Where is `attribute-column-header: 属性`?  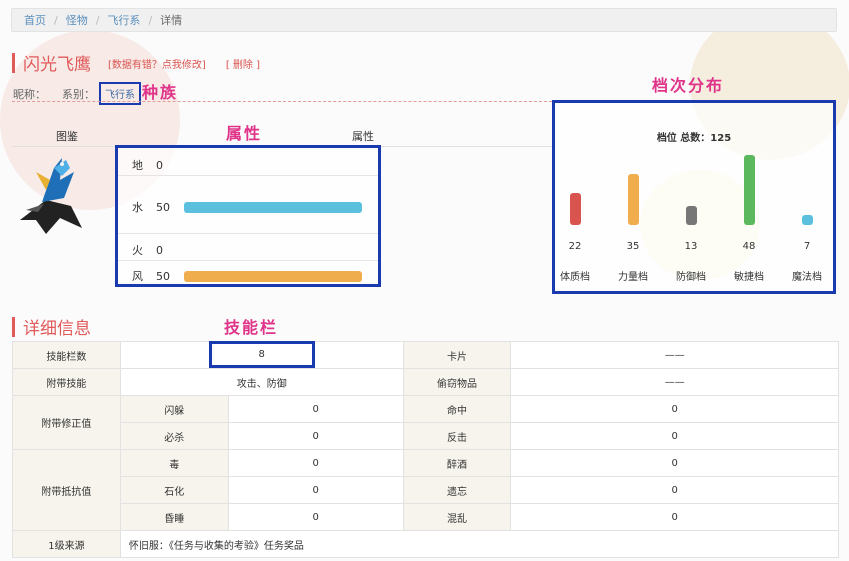 attribute-column-header: 属性 is located at coordinates (363, 136).